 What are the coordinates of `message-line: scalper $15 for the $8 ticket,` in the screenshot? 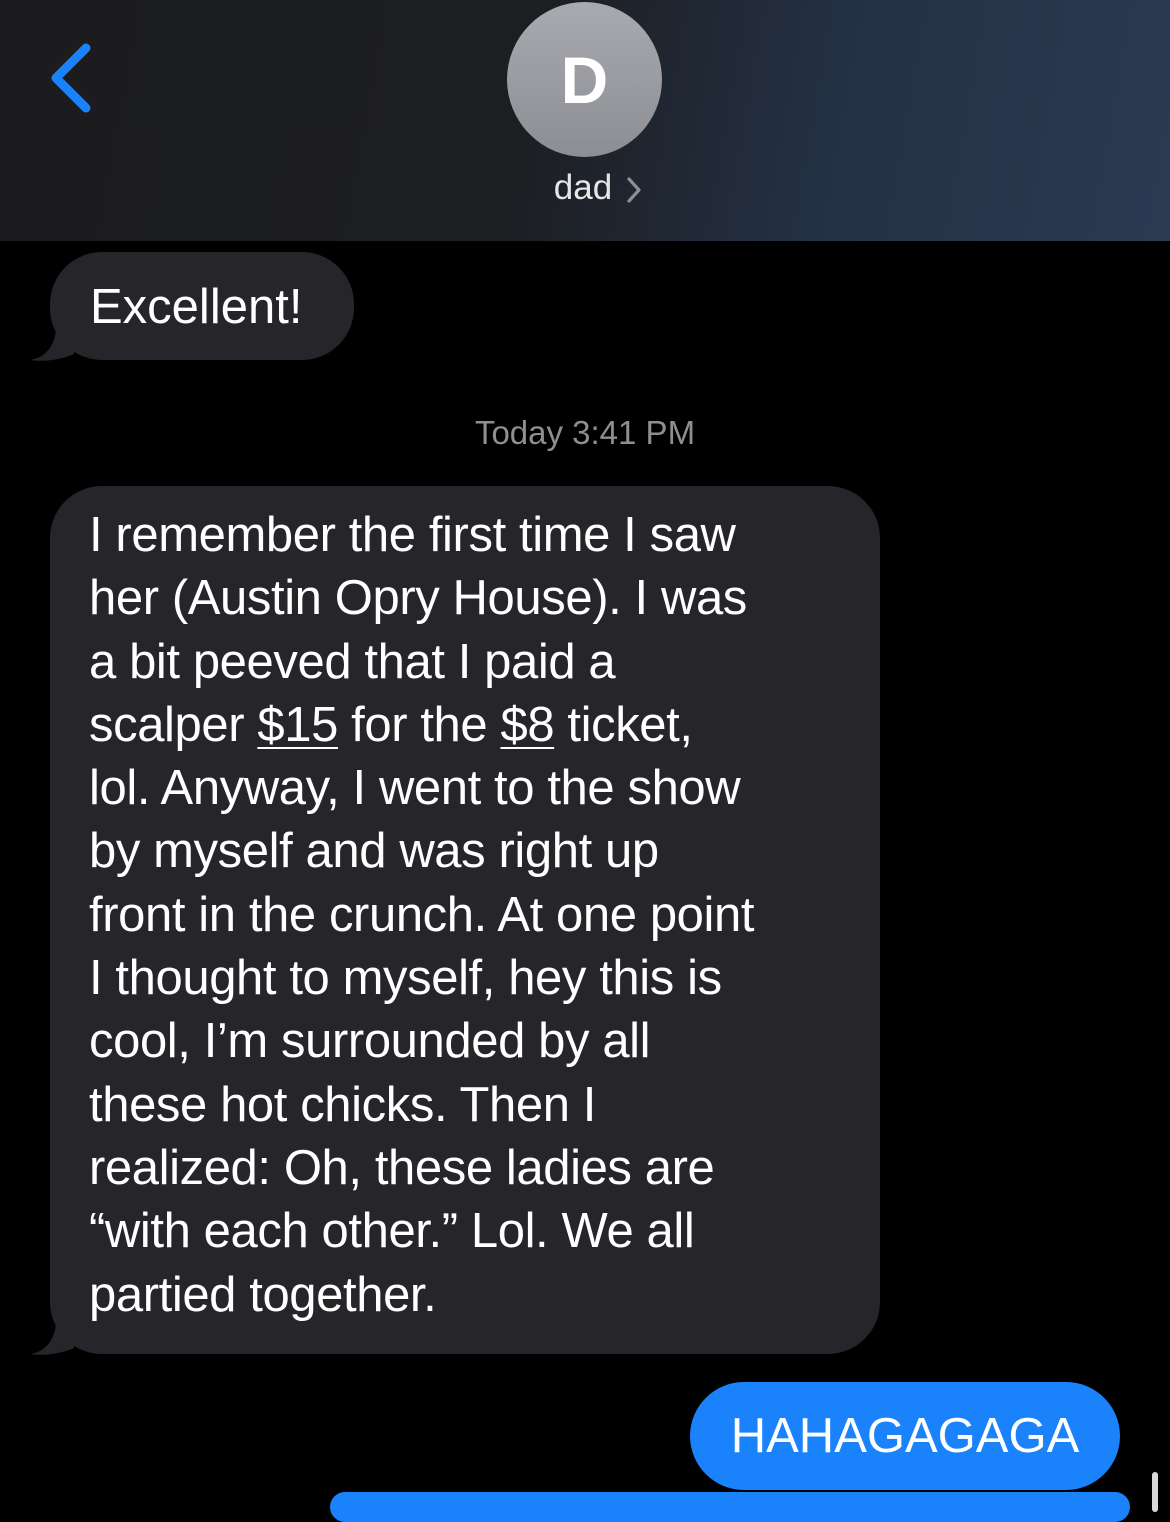 It's located at (484, 725).